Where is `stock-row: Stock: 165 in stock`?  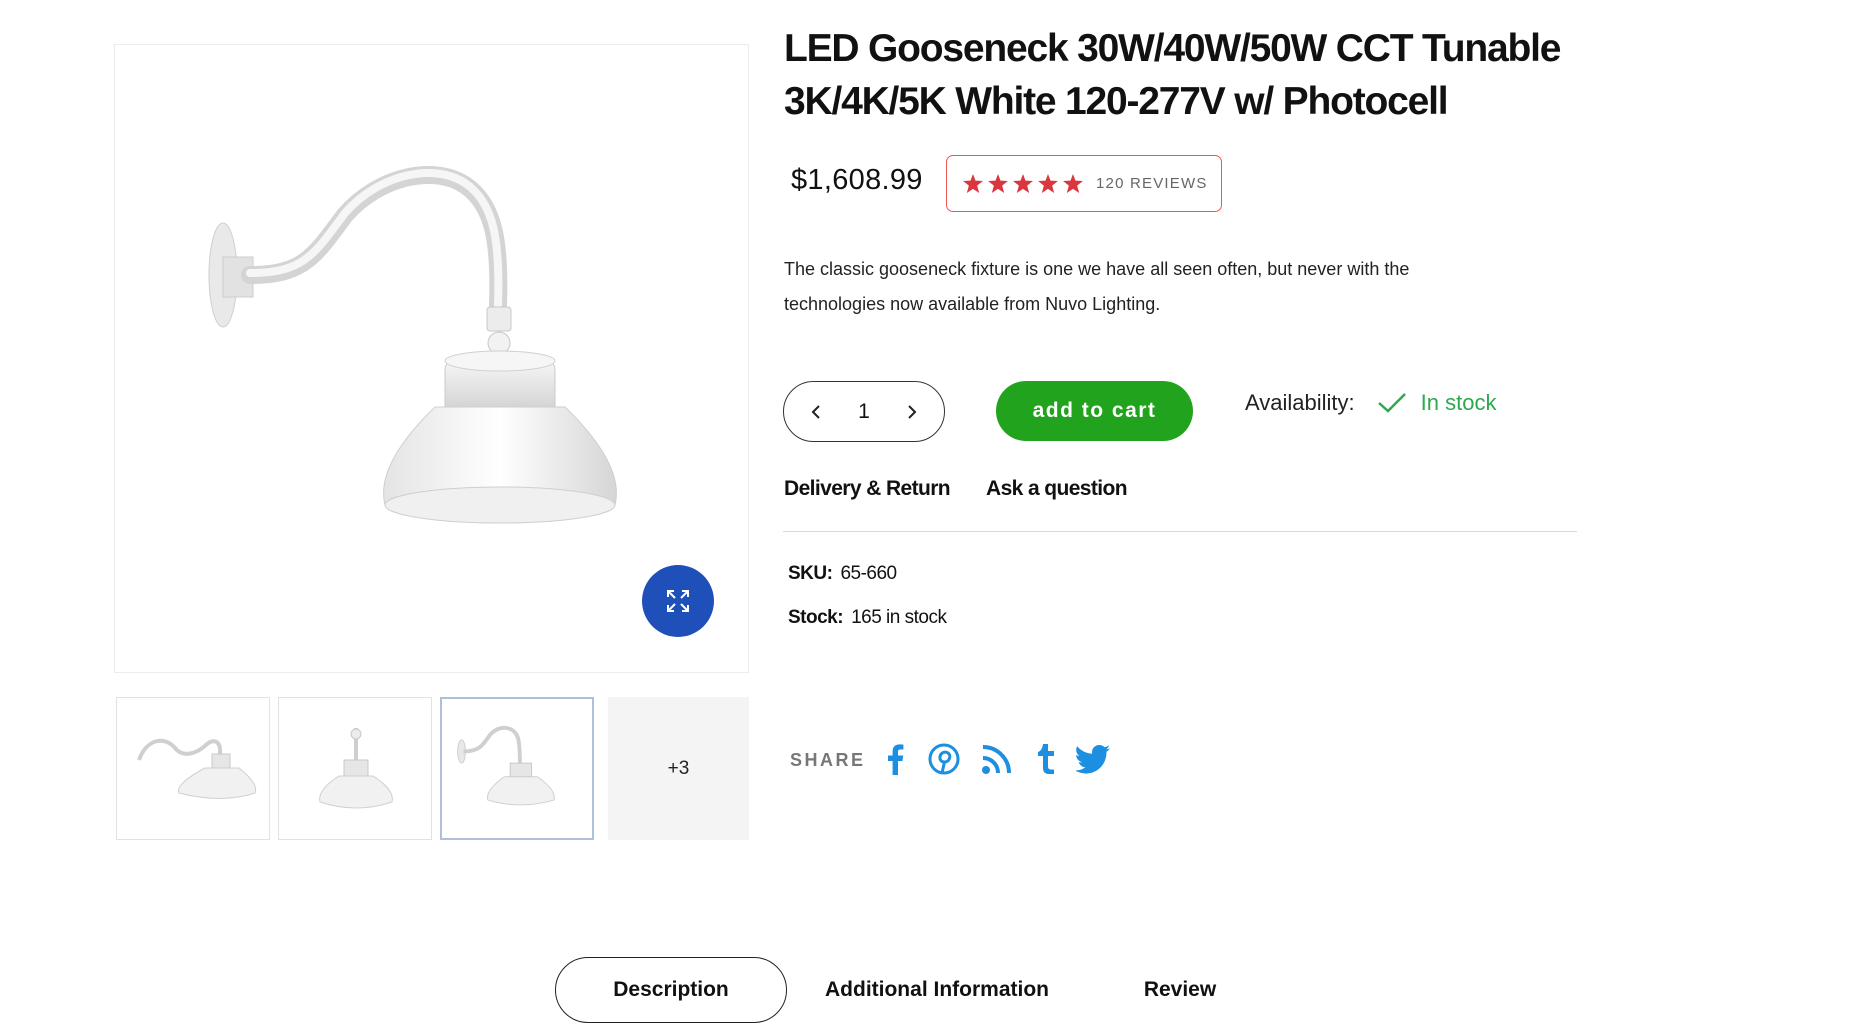
stock-row: Stock: 165 in stock is located at coordinates (867, 618).